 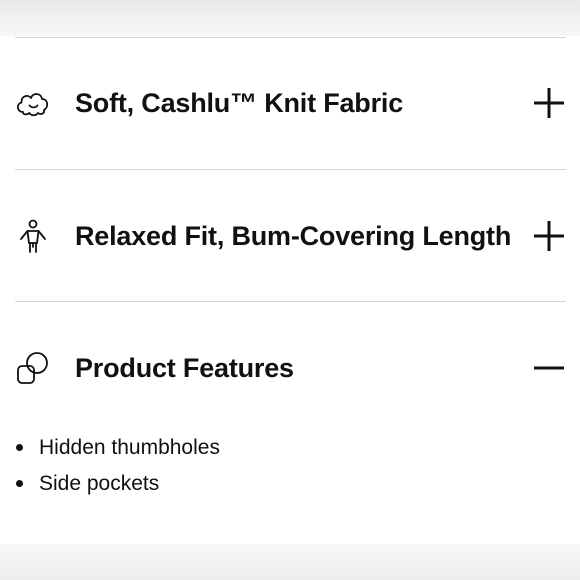 What do you see at coordinates (293, 236) in the screenshot?
I see `accordion-title: Relaxed Fit, Bum-Covering Length` at bounding box center [293, 236].